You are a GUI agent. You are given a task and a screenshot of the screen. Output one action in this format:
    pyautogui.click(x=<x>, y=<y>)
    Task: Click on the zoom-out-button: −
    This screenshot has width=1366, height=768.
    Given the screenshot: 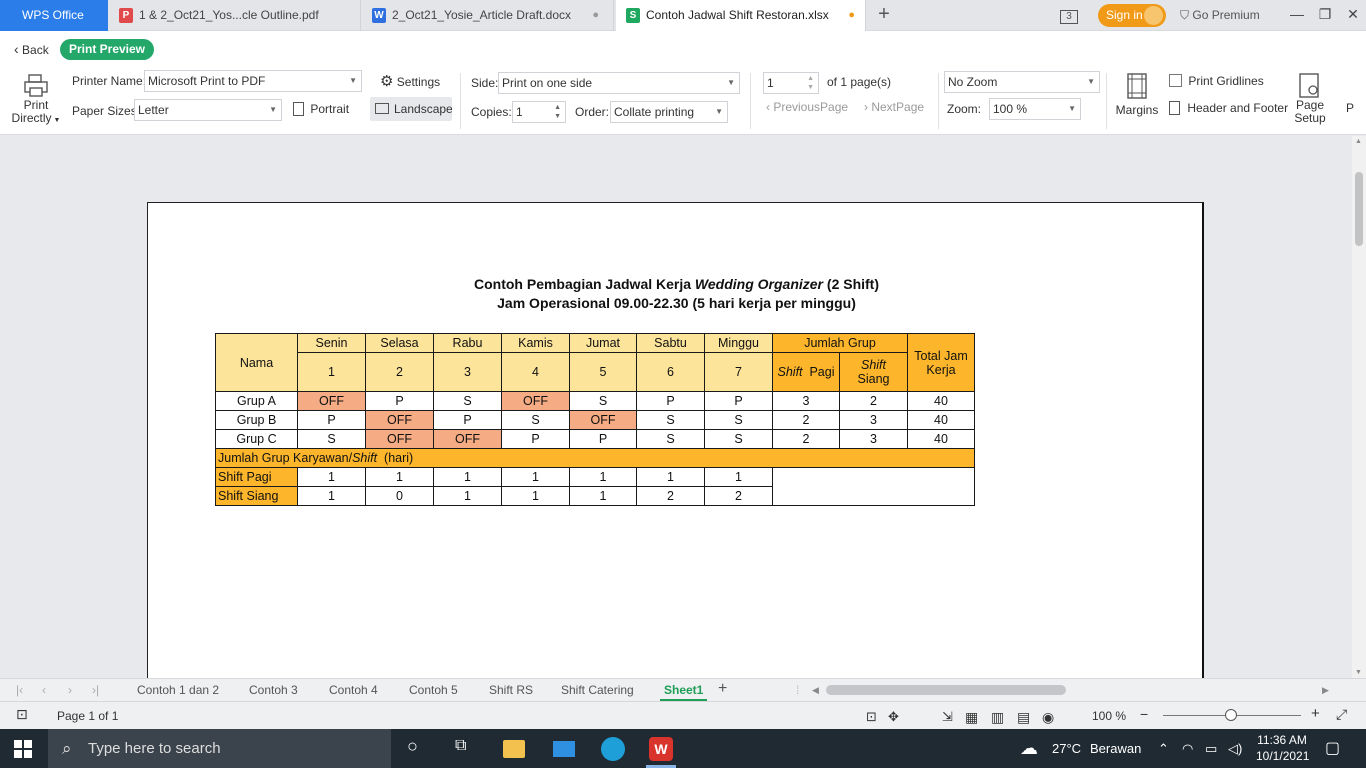 What is the action you would take?
    pyautogui.click(x=1144, y=714)
    